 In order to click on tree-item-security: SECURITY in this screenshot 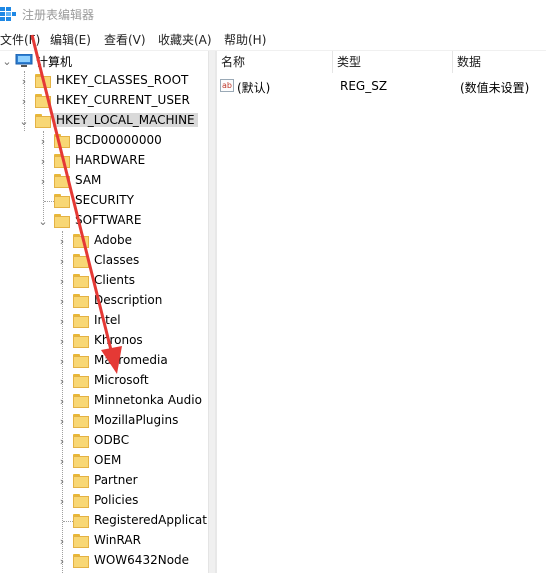, I will do `click(104, 201)`.